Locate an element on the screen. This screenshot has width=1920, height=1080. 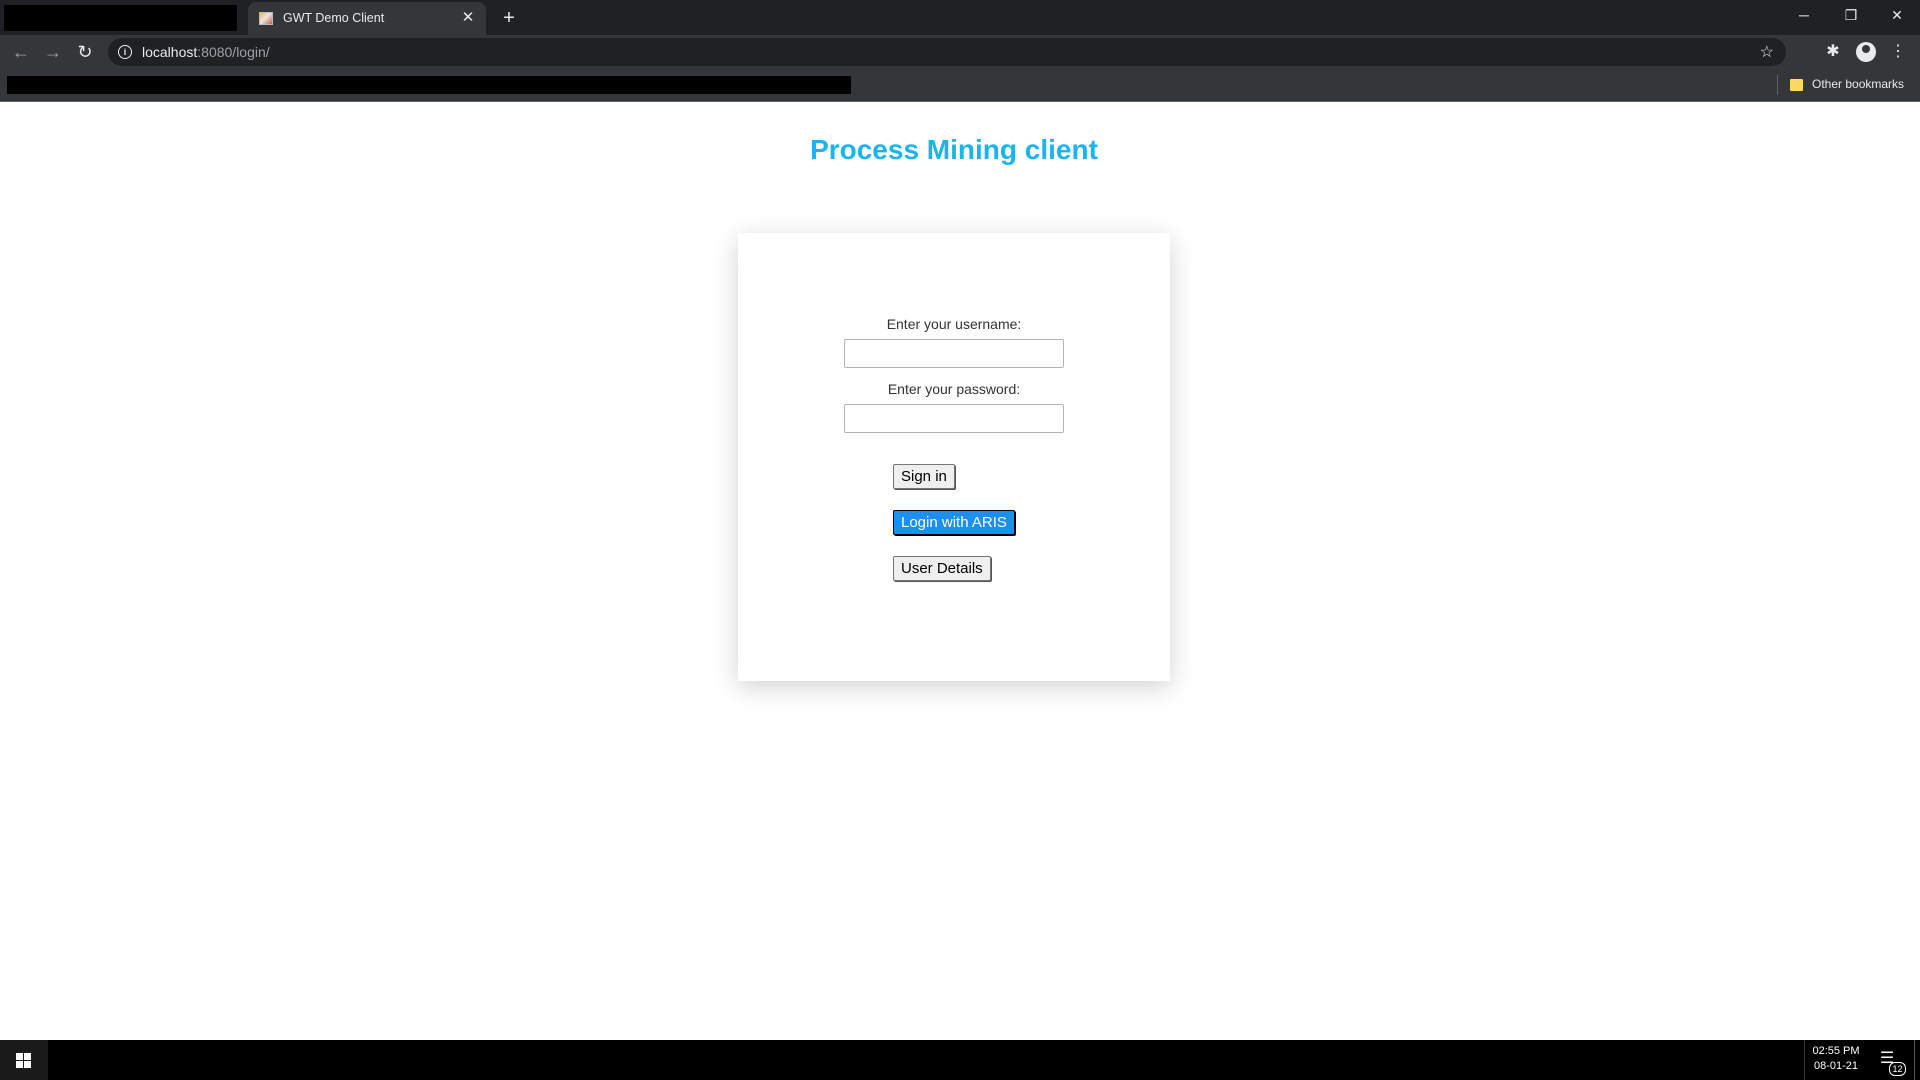
tray-divider is located at coordinates (1804, 1060).